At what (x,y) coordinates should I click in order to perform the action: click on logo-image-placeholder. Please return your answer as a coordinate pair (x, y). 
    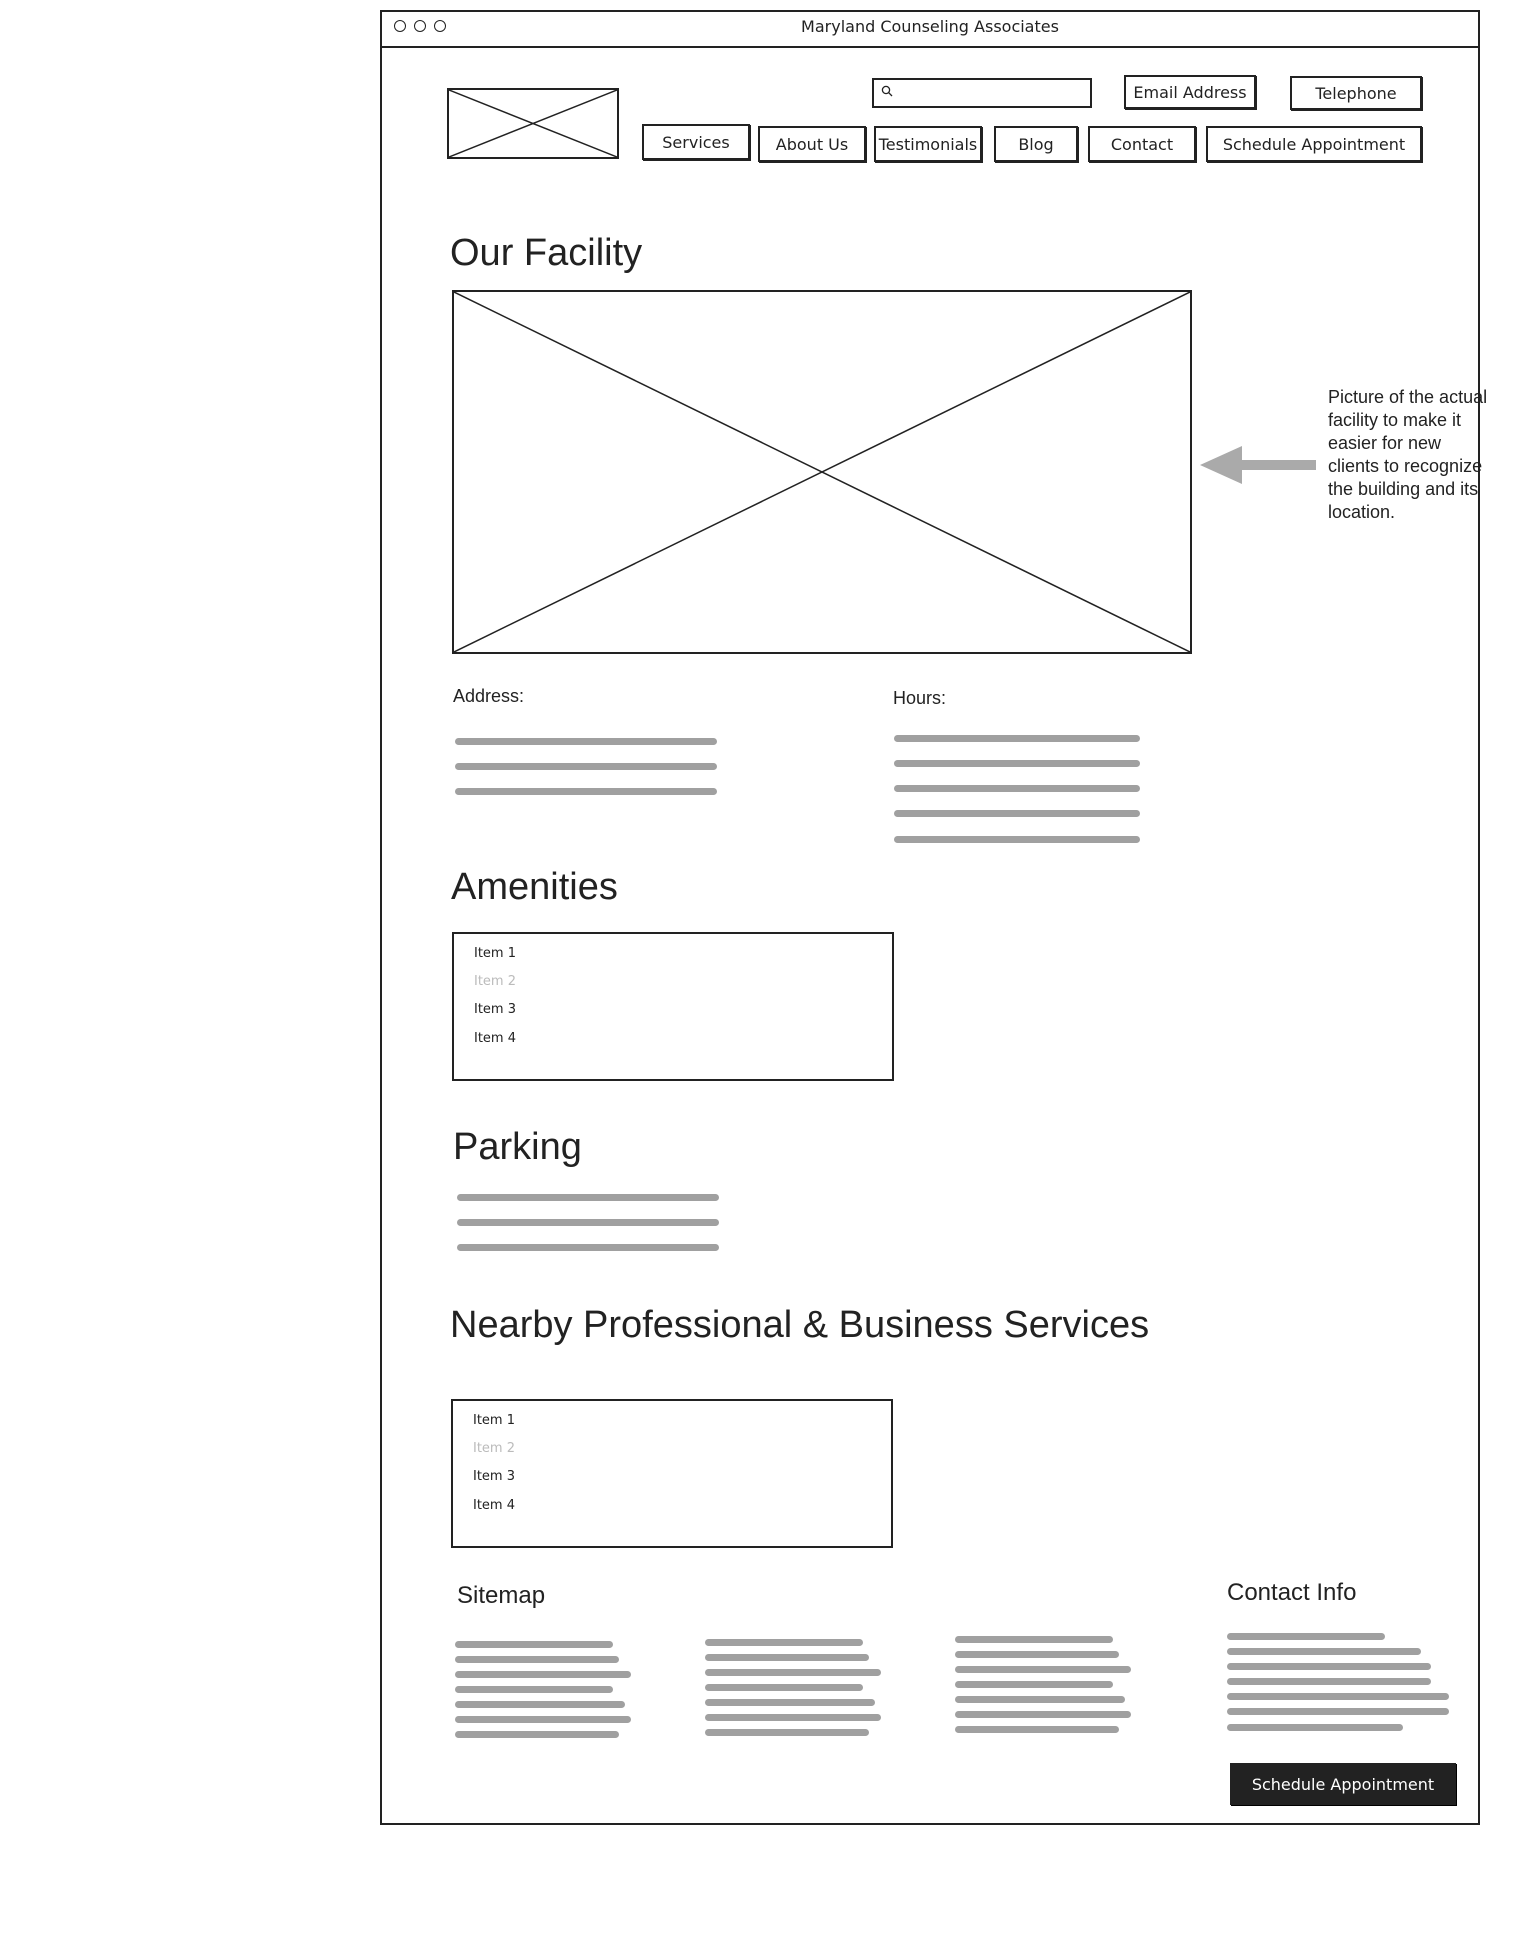
    Looking at the image, I should click on (533, 123).